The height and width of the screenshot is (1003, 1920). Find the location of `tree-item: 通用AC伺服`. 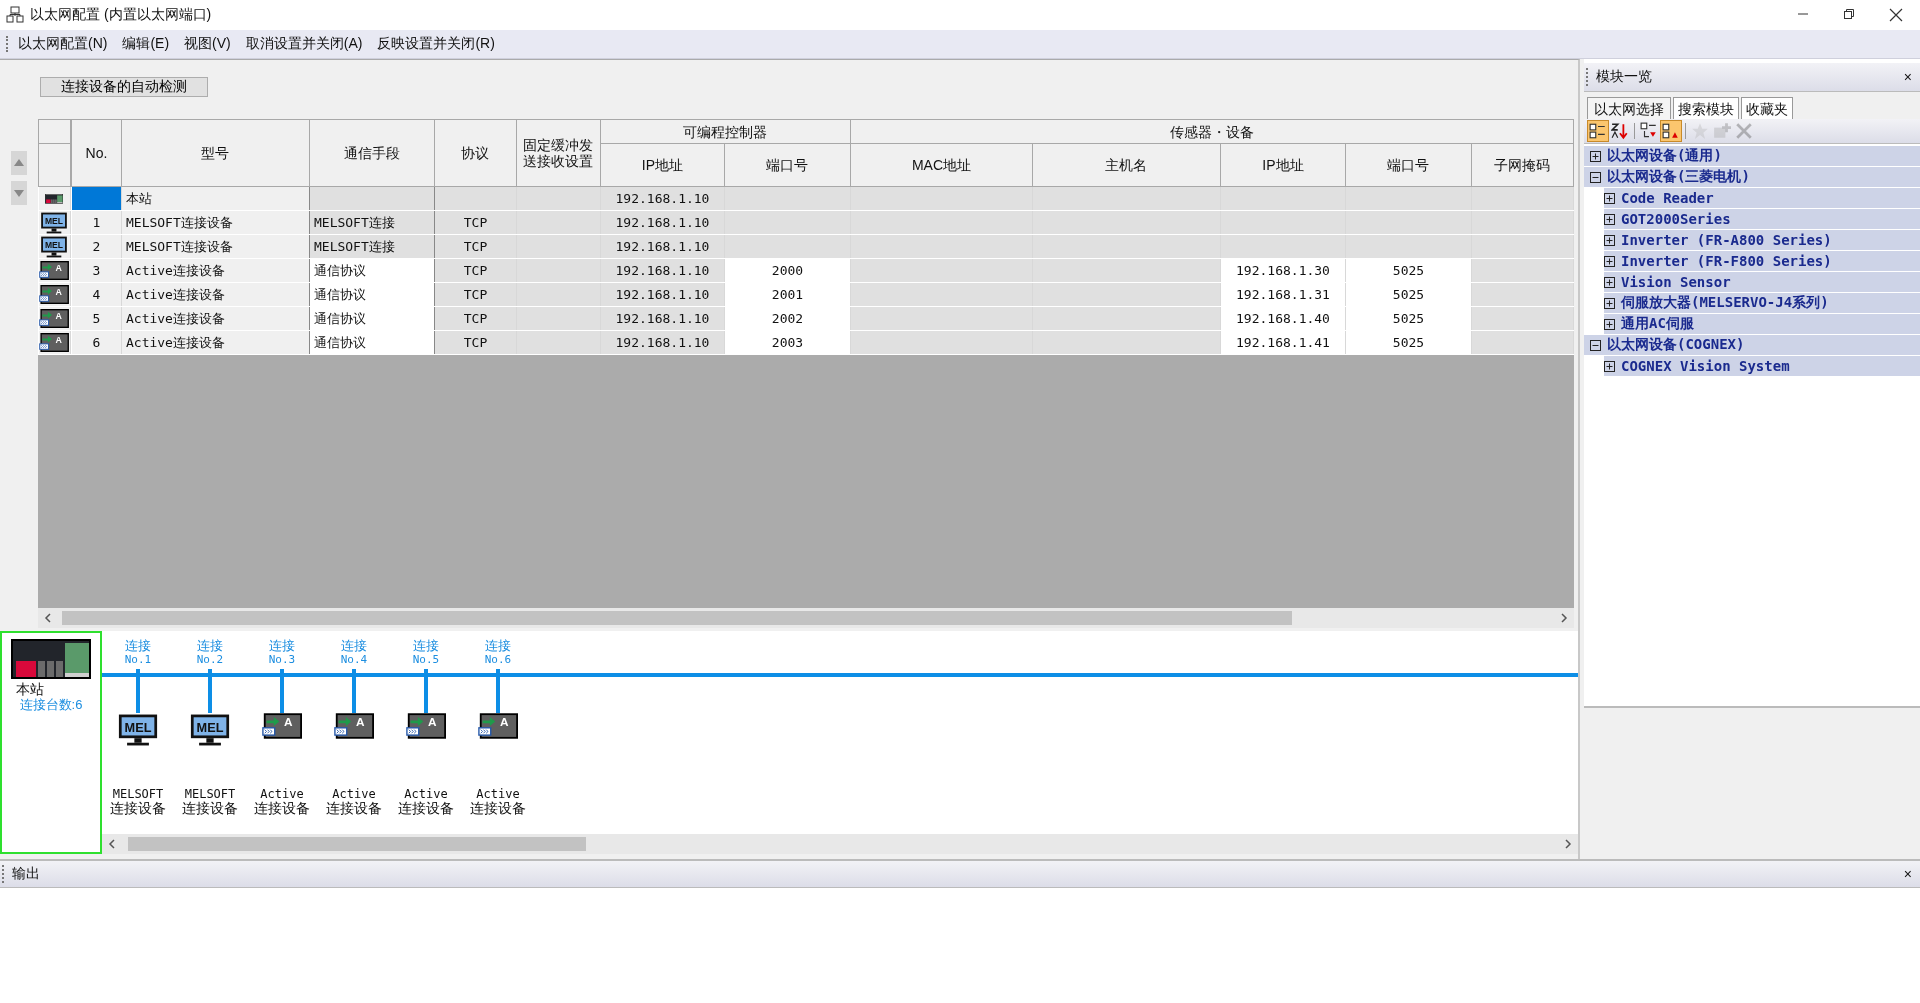

tree-item: 通用AC伺服 is located at coordinates (1657, 324).